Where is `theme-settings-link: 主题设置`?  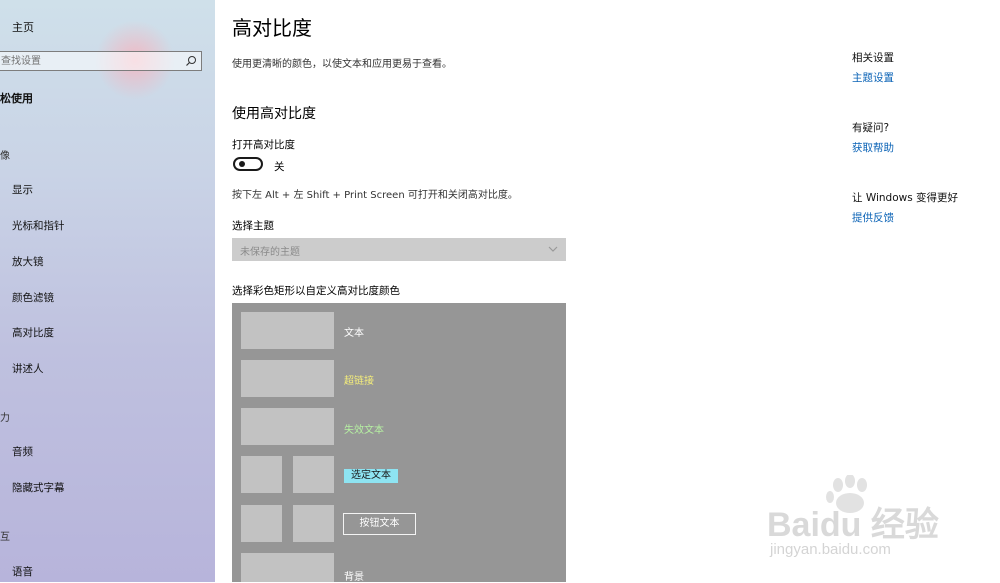
theme-settings-link: 主题设置 is located at coordinates (873, 77).